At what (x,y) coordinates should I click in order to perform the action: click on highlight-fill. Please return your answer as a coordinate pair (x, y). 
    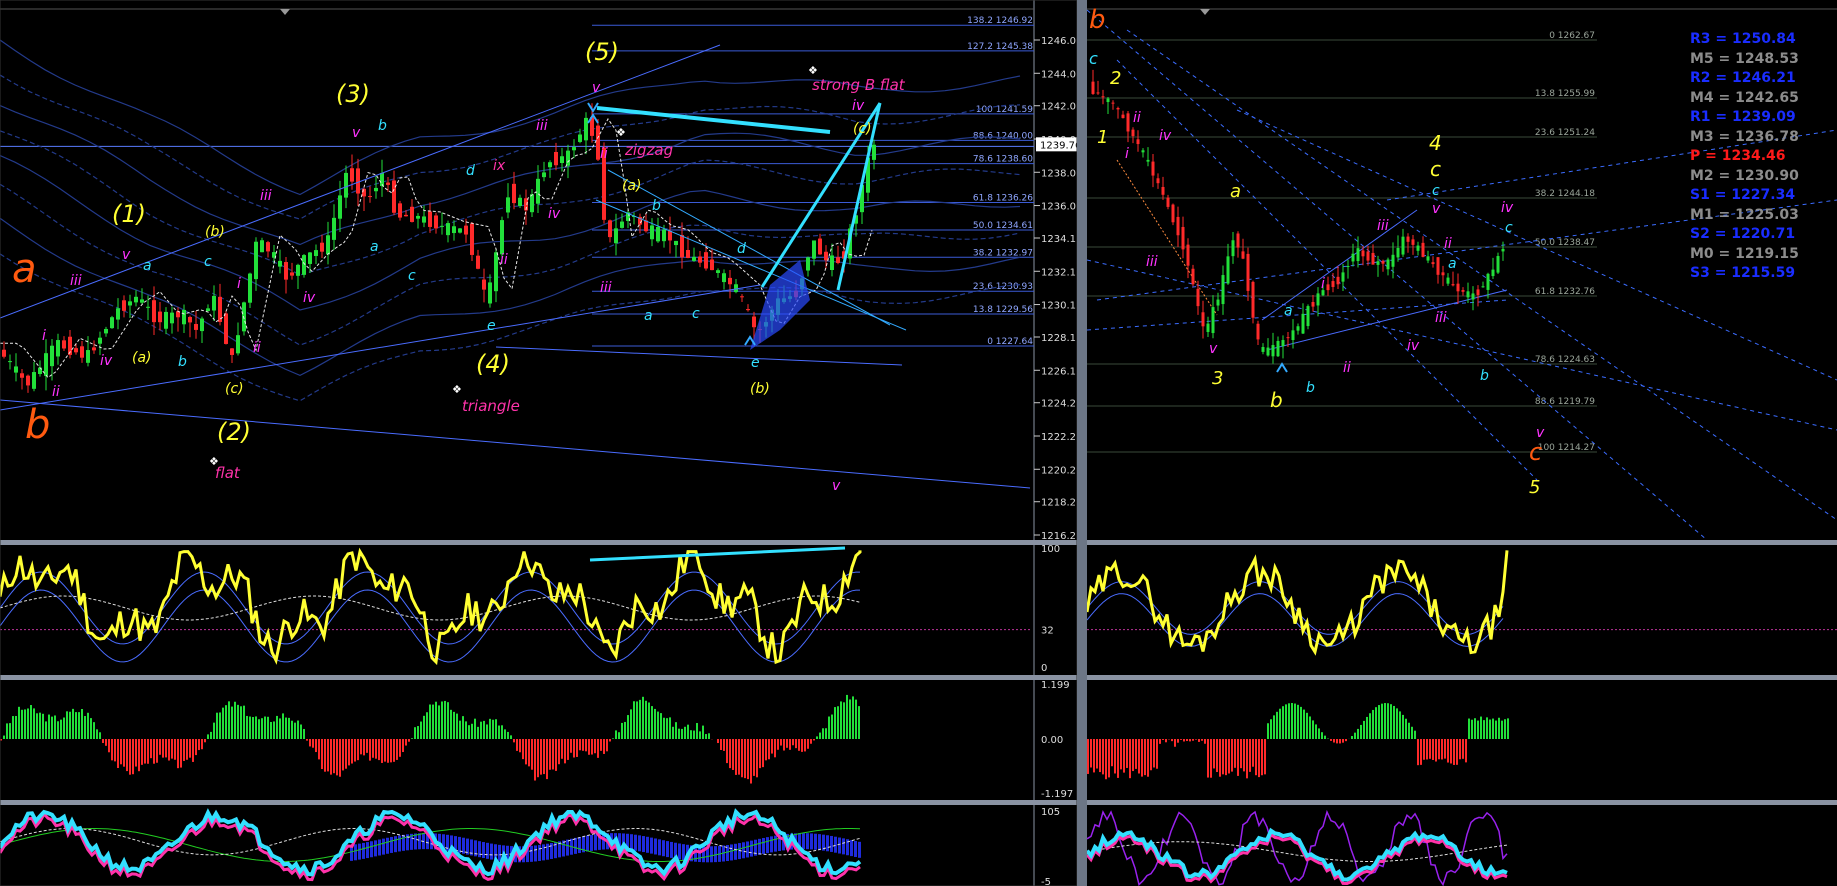
    Looking at the image, I should click on (780, 305).